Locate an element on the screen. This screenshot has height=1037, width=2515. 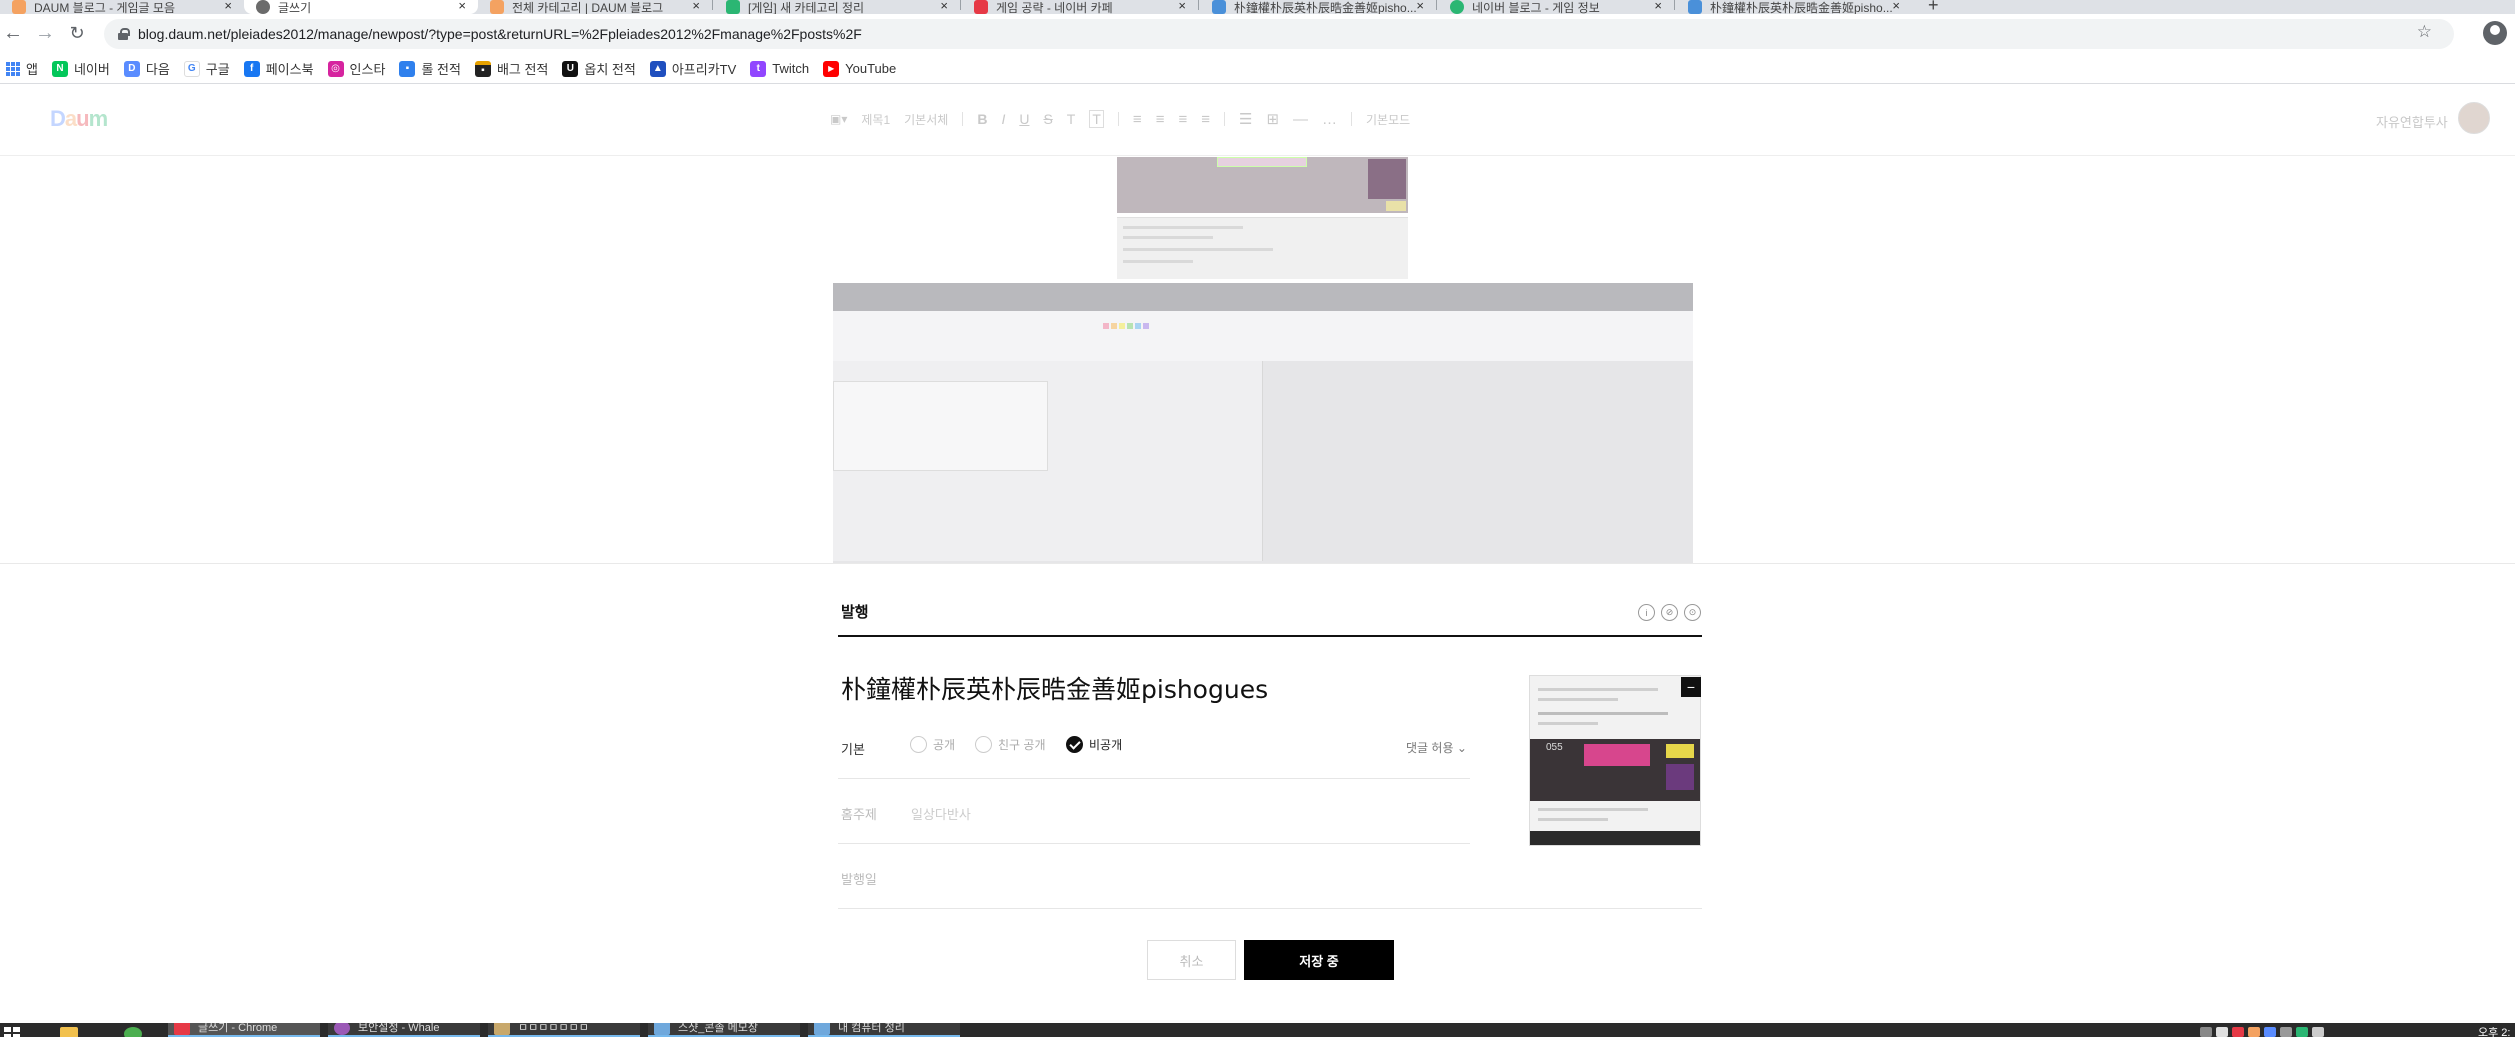
list-icon: ☰ is located at coordinates (1245, 119).